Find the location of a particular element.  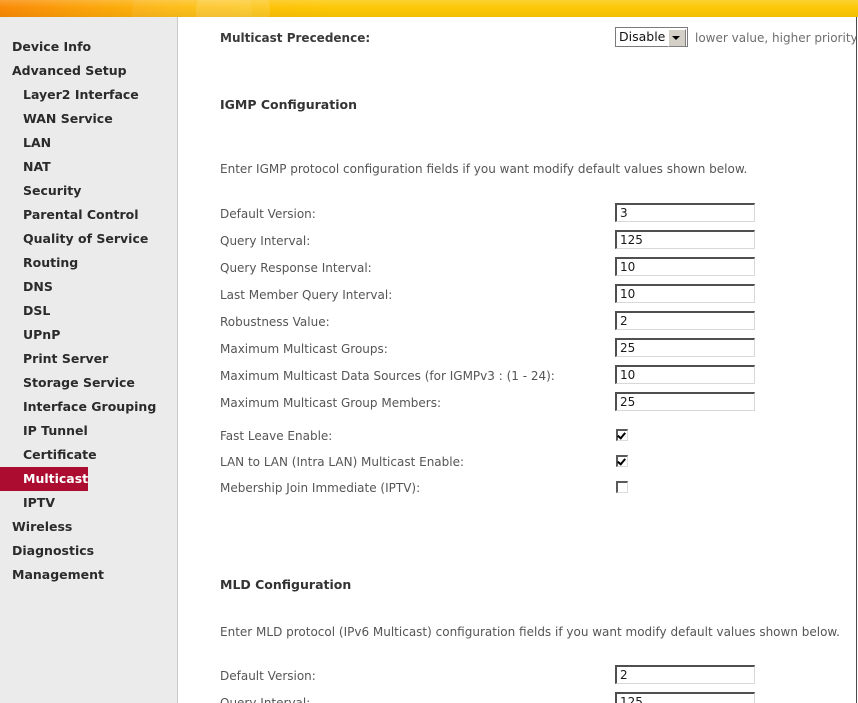

igmp-field-label: Query Interval: is located at coordinates (265, 241).